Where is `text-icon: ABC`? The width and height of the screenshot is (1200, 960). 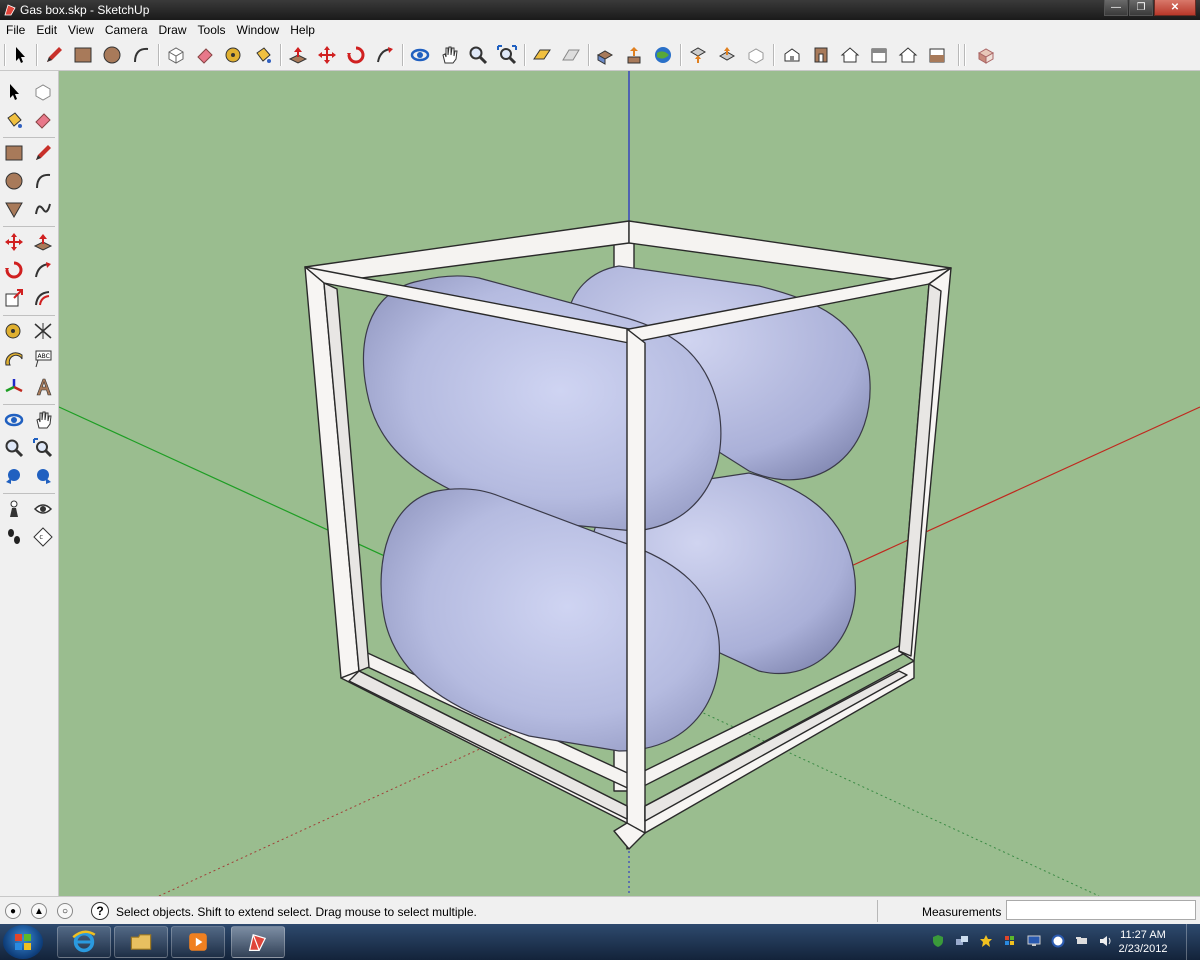
text-icon: ABC is located at coordinates (43, 359).